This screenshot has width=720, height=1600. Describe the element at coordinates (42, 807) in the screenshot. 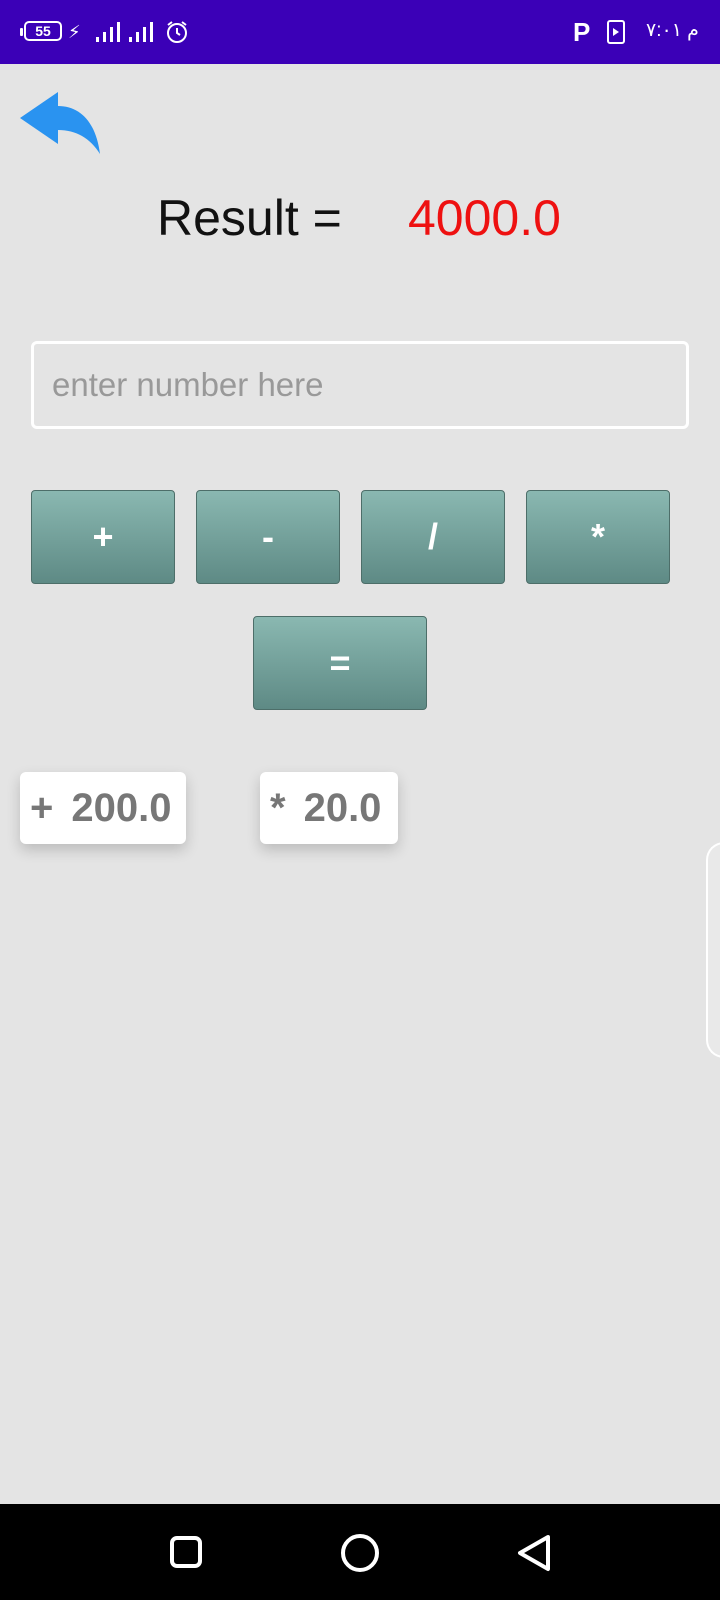

I see `history-operator: +` at that location.